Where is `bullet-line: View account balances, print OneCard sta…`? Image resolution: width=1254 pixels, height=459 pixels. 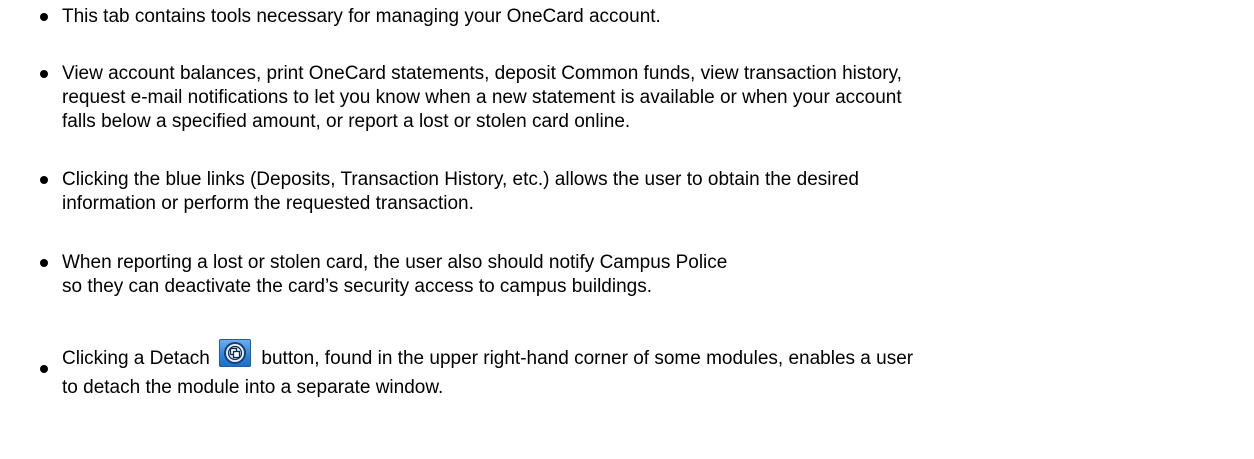 bullet-line: View account balances, print OneCard sta… is located at coordinates (482, 73).